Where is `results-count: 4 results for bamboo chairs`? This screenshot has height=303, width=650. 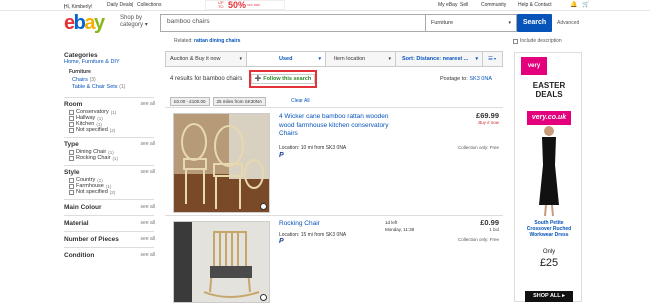 results-count: 4 results for bamboo chairs is located at coordinates (206, 79).